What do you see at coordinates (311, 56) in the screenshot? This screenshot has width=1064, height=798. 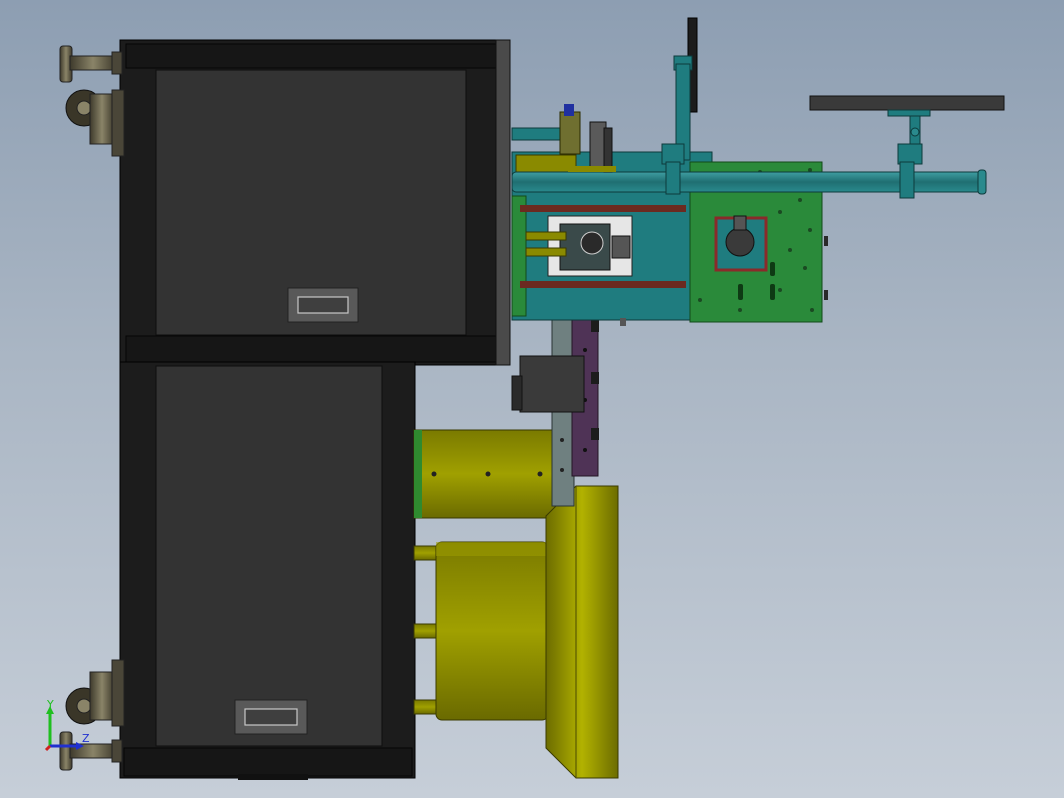 I see `upper-cabinet-top-rail` at bounding box center [311, 56].